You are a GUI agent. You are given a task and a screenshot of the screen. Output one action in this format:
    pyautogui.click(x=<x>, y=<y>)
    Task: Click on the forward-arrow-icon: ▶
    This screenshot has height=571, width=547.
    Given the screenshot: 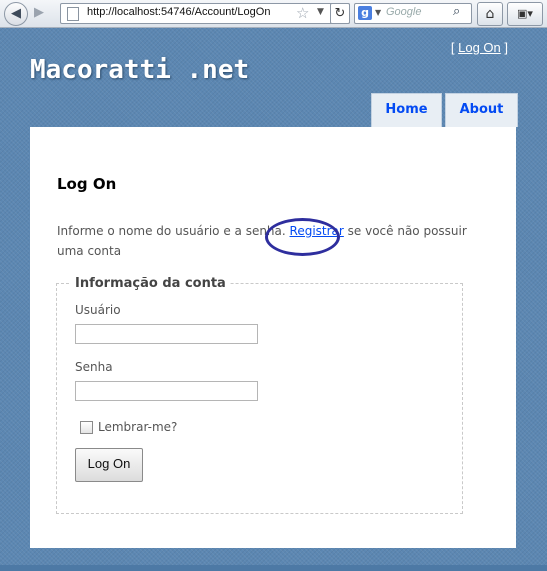 What is the action you would take?
    pyautogui.click(x=39, y=13)
    